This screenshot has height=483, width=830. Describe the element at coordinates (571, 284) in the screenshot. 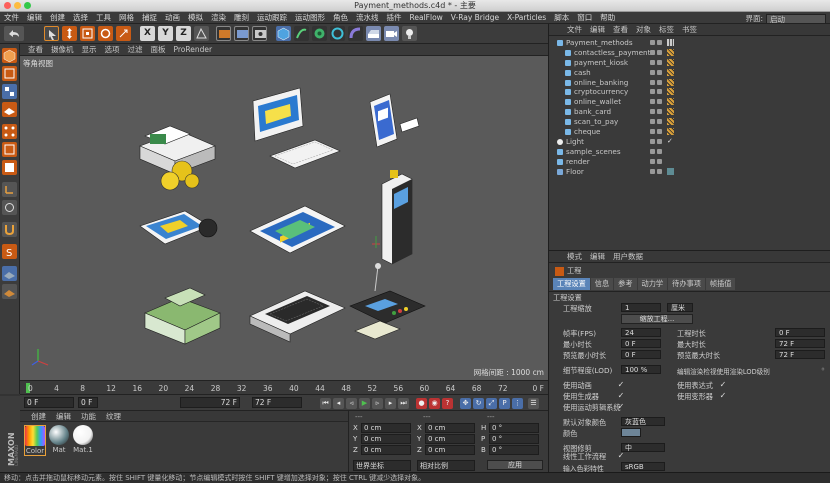

I see `attribute-tab: 工程设置` at that location.